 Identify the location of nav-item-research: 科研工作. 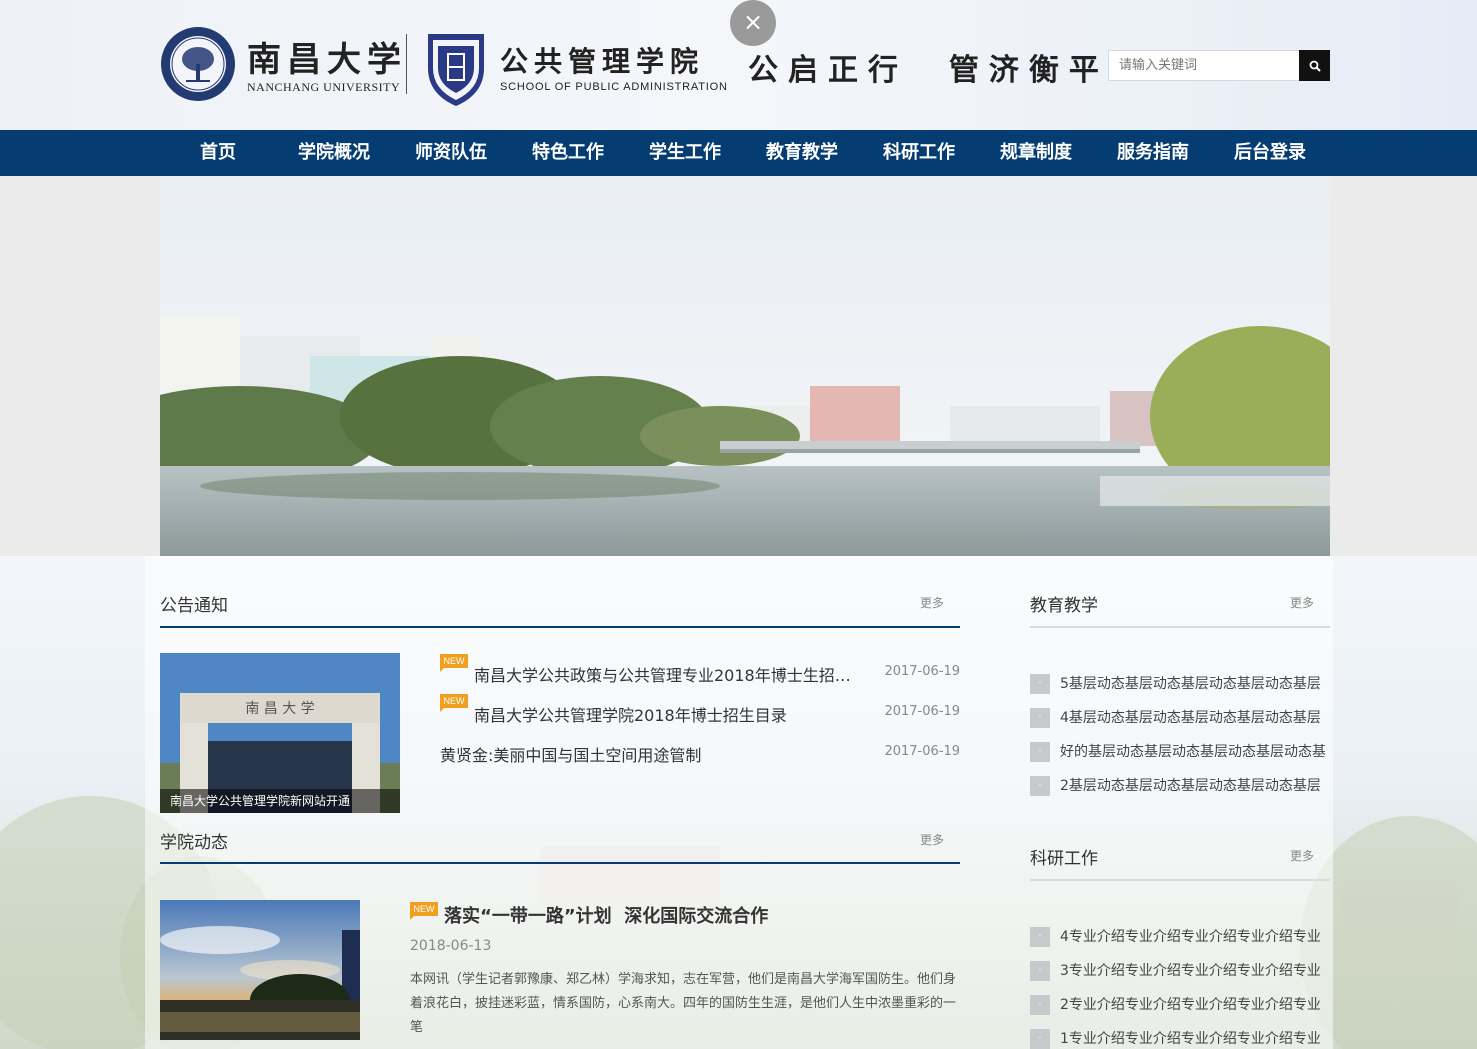
(919, 153).